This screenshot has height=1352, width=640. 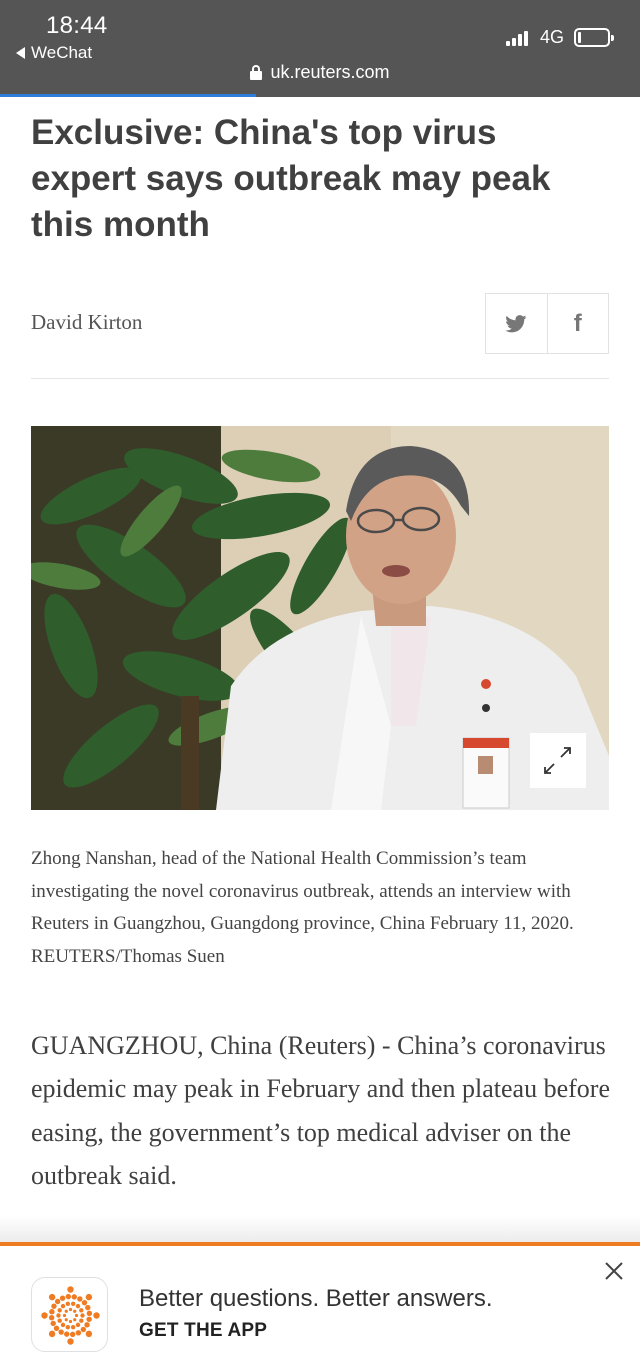 I want to click on signal-strength-icon, so click(x=517, y=38).